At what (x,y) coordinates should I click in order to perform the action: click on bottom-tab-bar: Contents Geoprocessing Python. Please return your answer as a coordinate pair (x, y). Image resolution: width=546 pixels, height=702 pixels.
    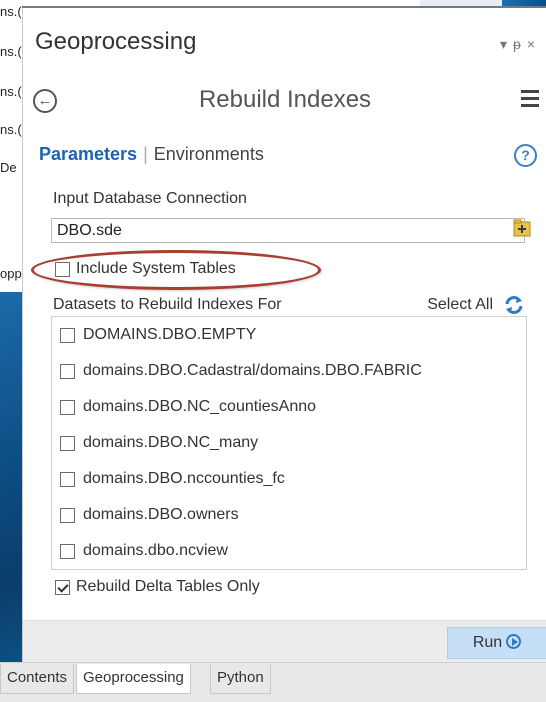
    Looking at the image, I should click on (273, 682).